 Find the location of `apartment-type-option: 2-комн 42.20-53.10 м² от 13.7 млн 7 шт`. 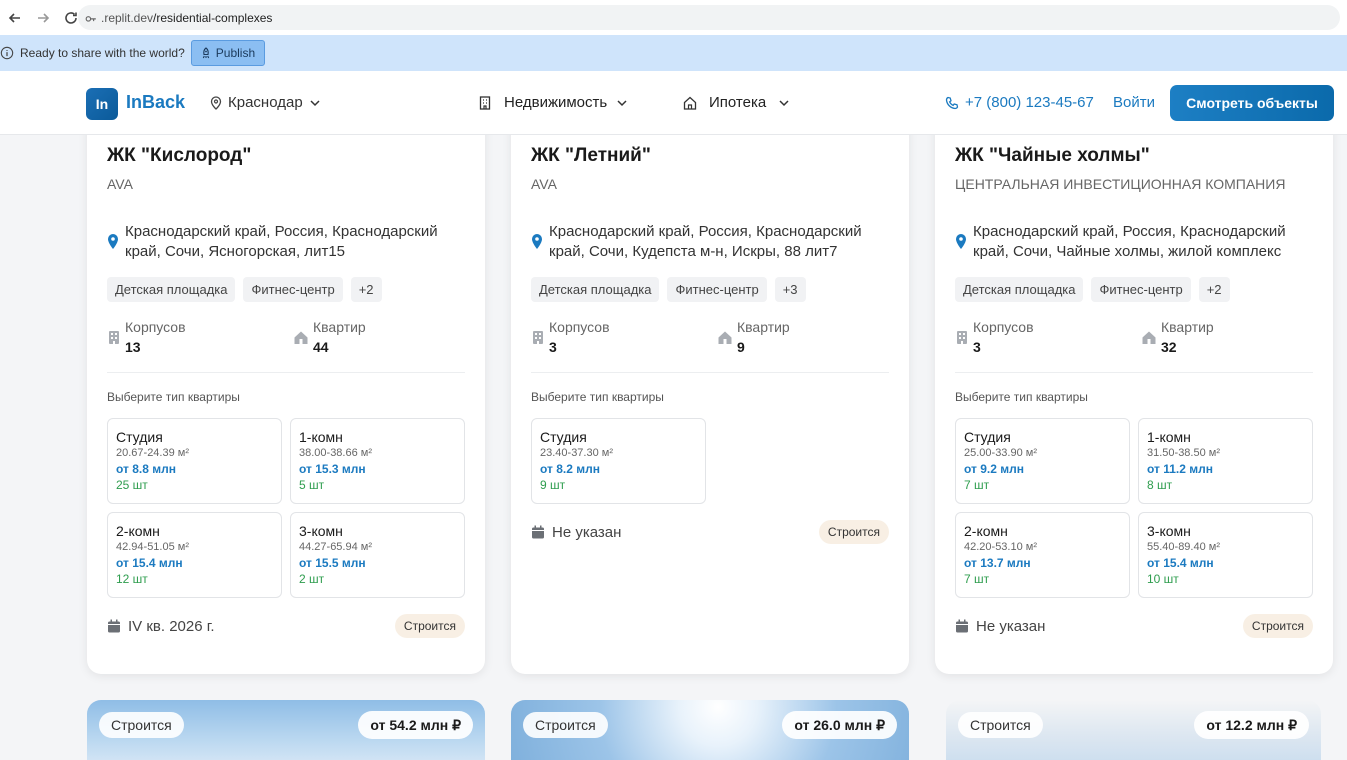

apartment-type-option: 2-комн 42.20-53.10 м² от 13.7 млн 7 шт is located at coordinates (1042, 555).